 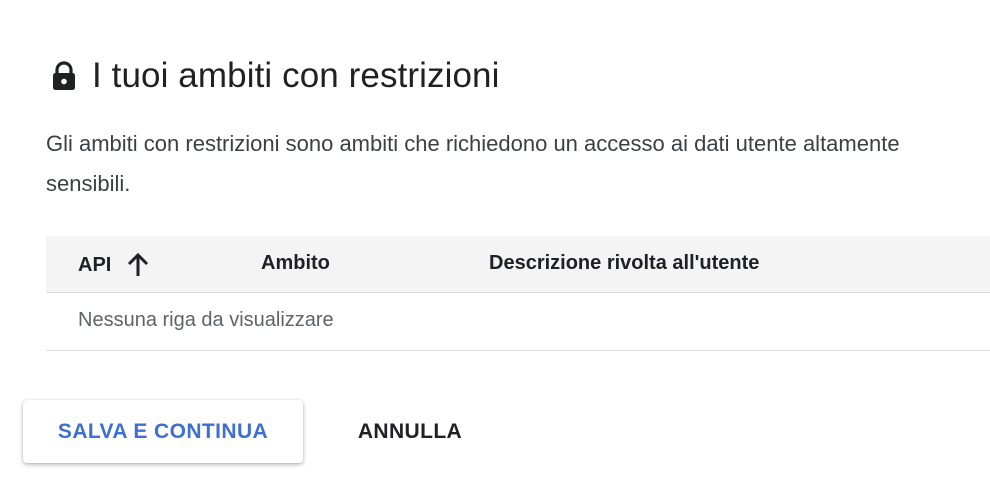 I want to click on empty-table-message: Nessuna riga da visualizzare, so click(x=206, y=320).